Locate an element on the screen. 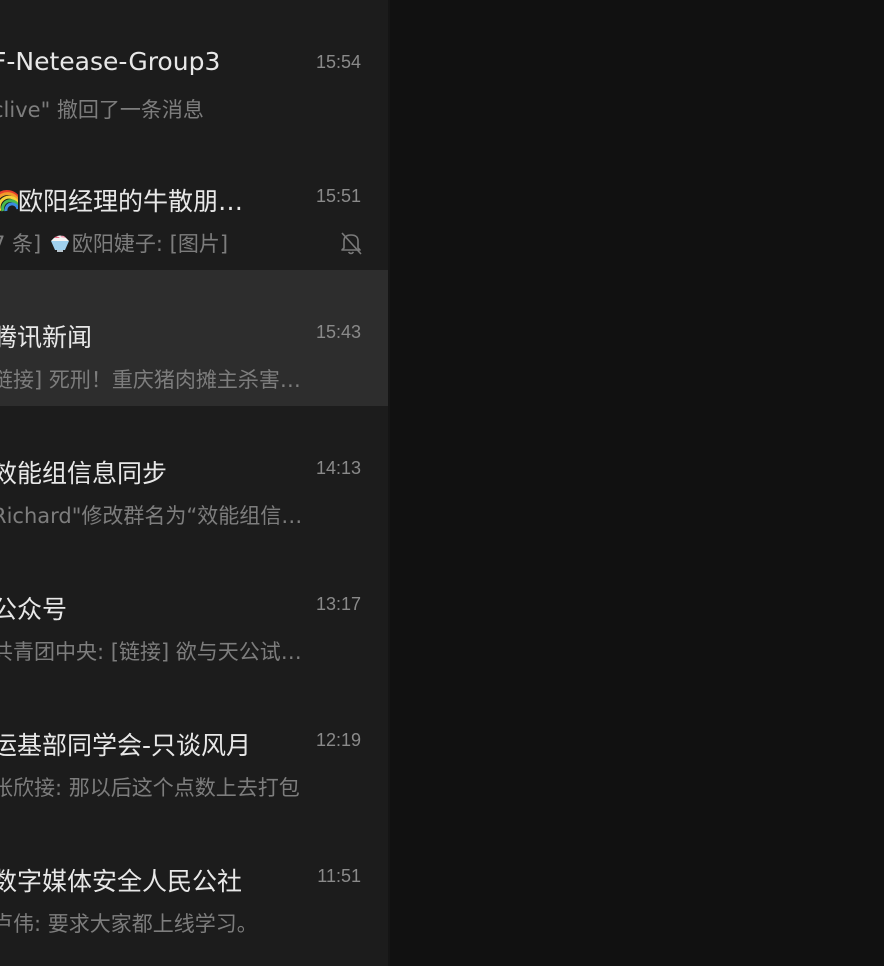  chat-item-alumni-group: 运基部同学会-只谈风月 张欣接: 那以后这个点数上去打包 12:19 is located at coordinates (194, 746).